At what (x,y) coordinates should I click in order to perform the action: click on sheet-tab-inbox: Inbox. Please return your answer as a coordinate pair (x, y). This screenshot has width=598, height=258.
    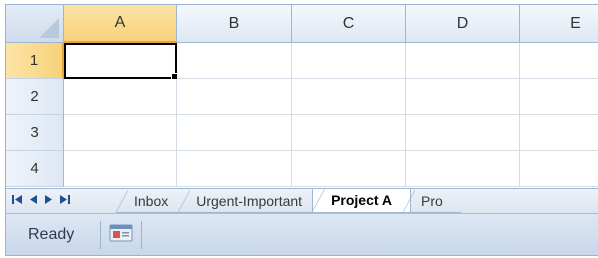
    Looking at the image, I should click on (151, 201).